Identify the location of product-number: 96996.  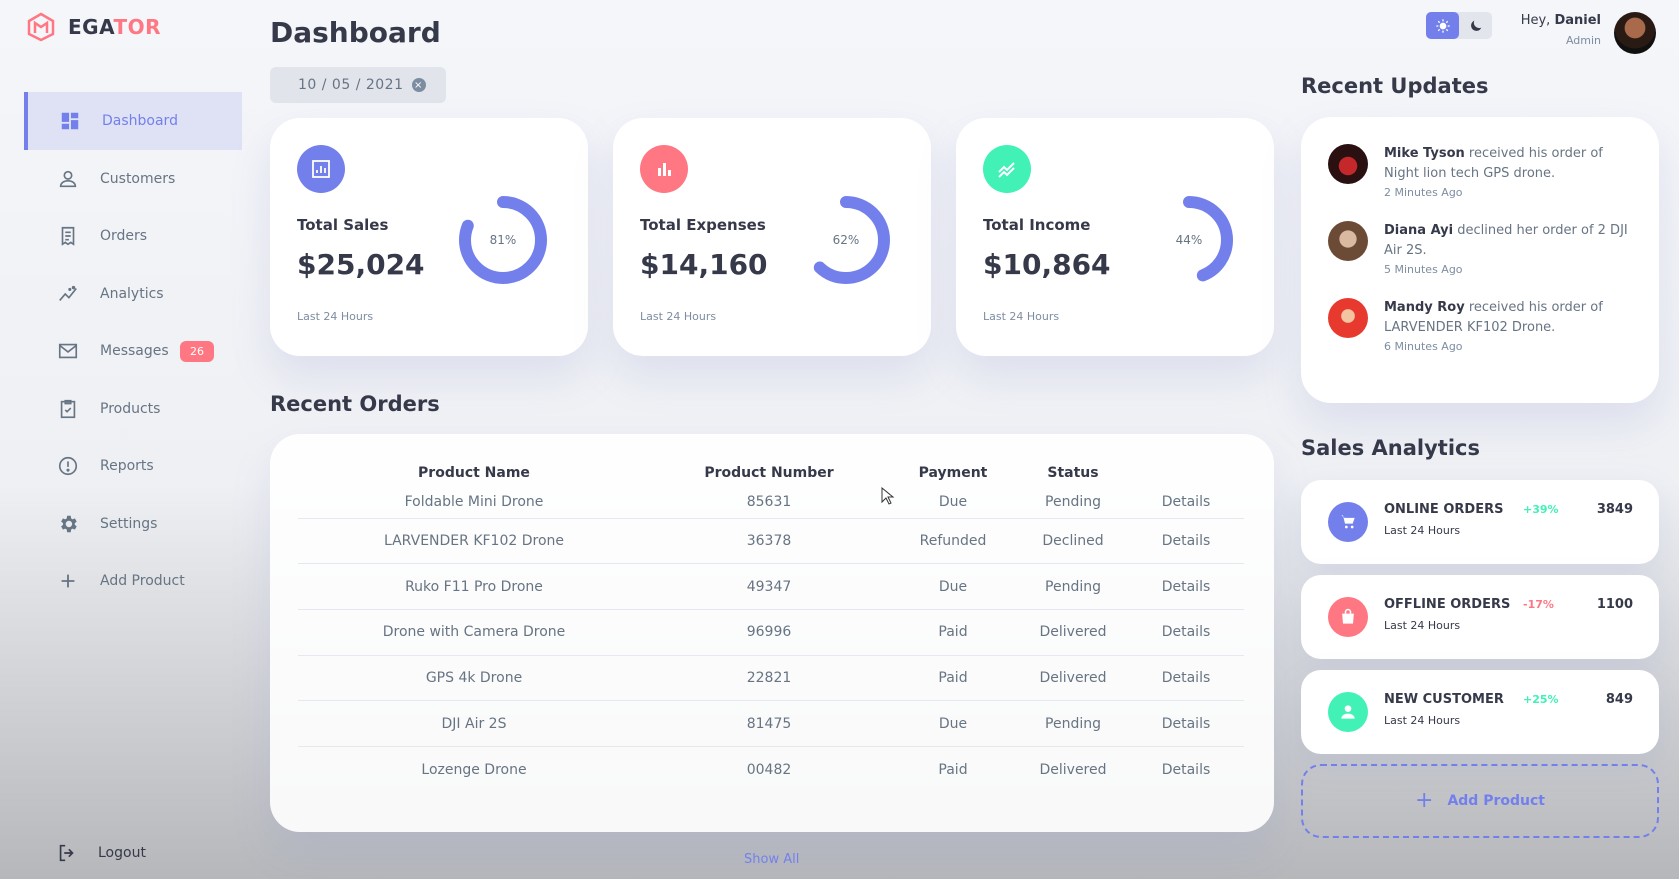
(769, 632).